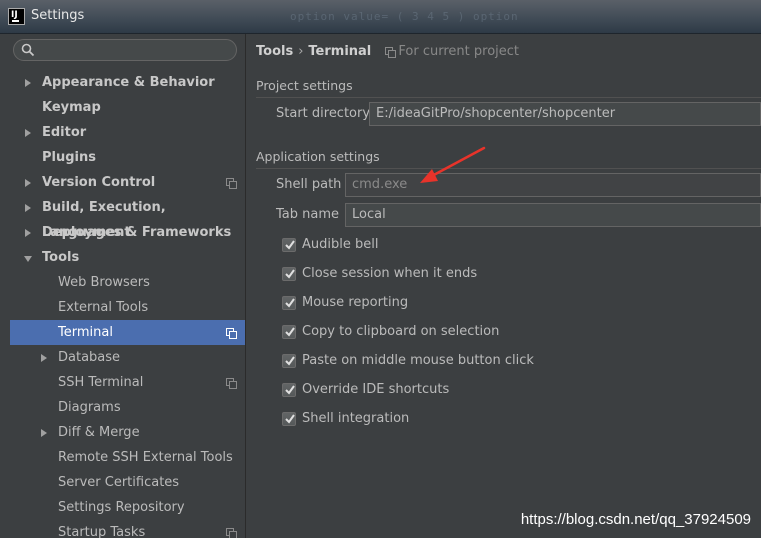  What do you see at coordinates (99, 182) in the screenshot?
I see `sidebar-item-label: Version Control` at bounding box center [99, 182].